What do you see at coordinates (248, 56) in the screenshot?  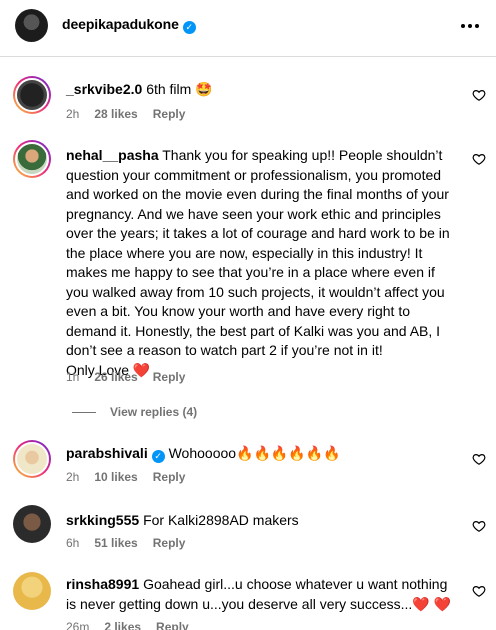 I see `header-divider` at bounding box center [248, 56].